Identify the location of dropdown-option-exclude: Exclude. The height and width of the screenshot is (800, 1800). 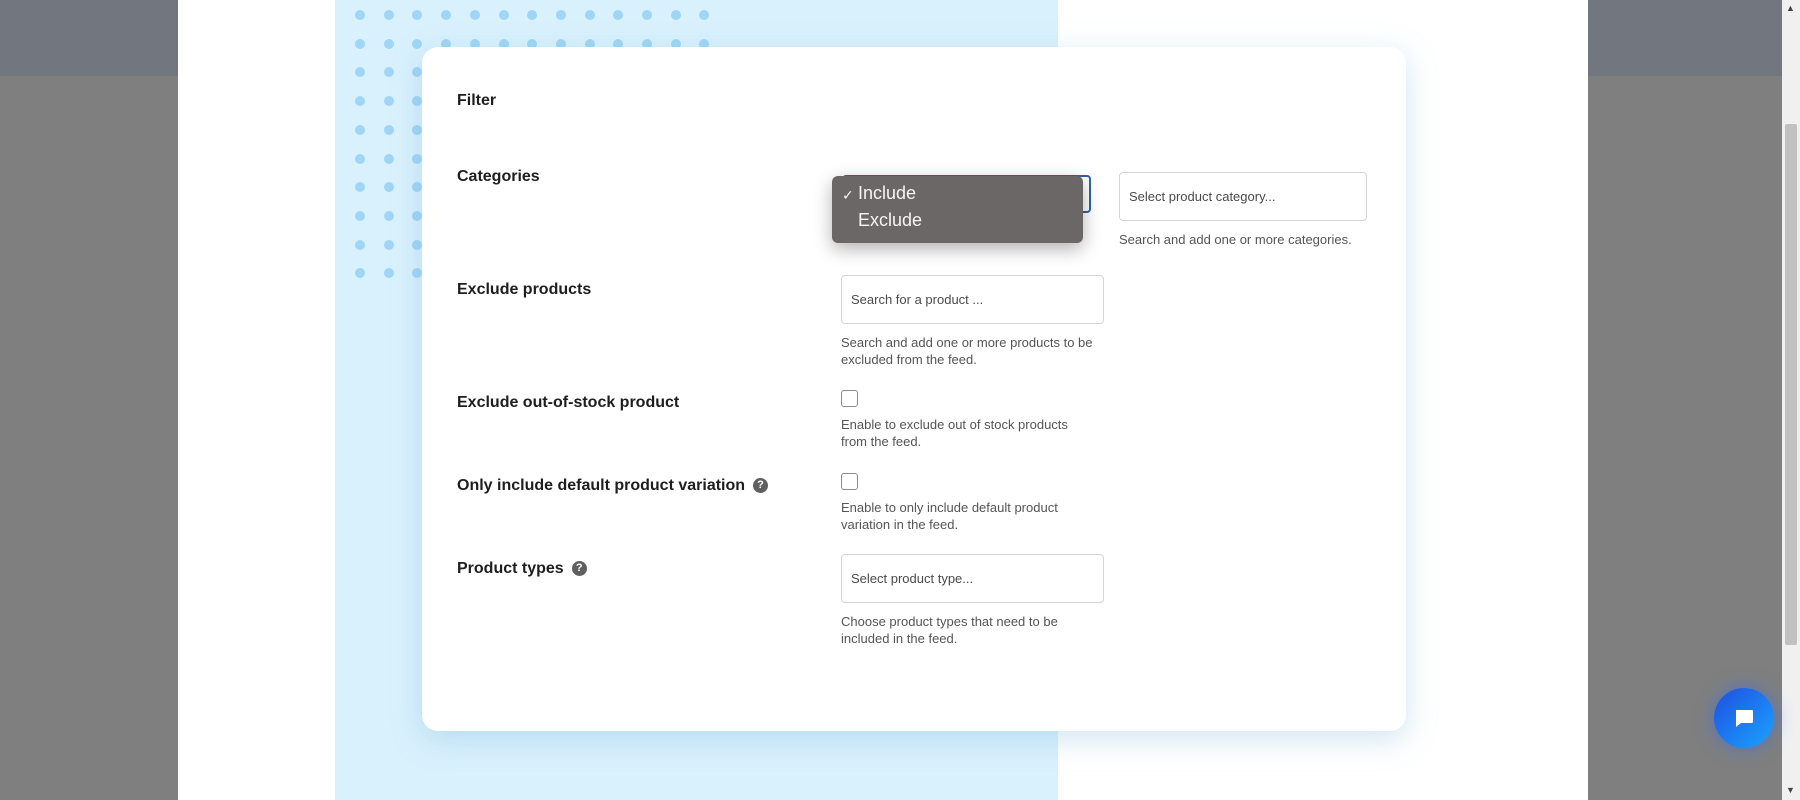
(890, 220).